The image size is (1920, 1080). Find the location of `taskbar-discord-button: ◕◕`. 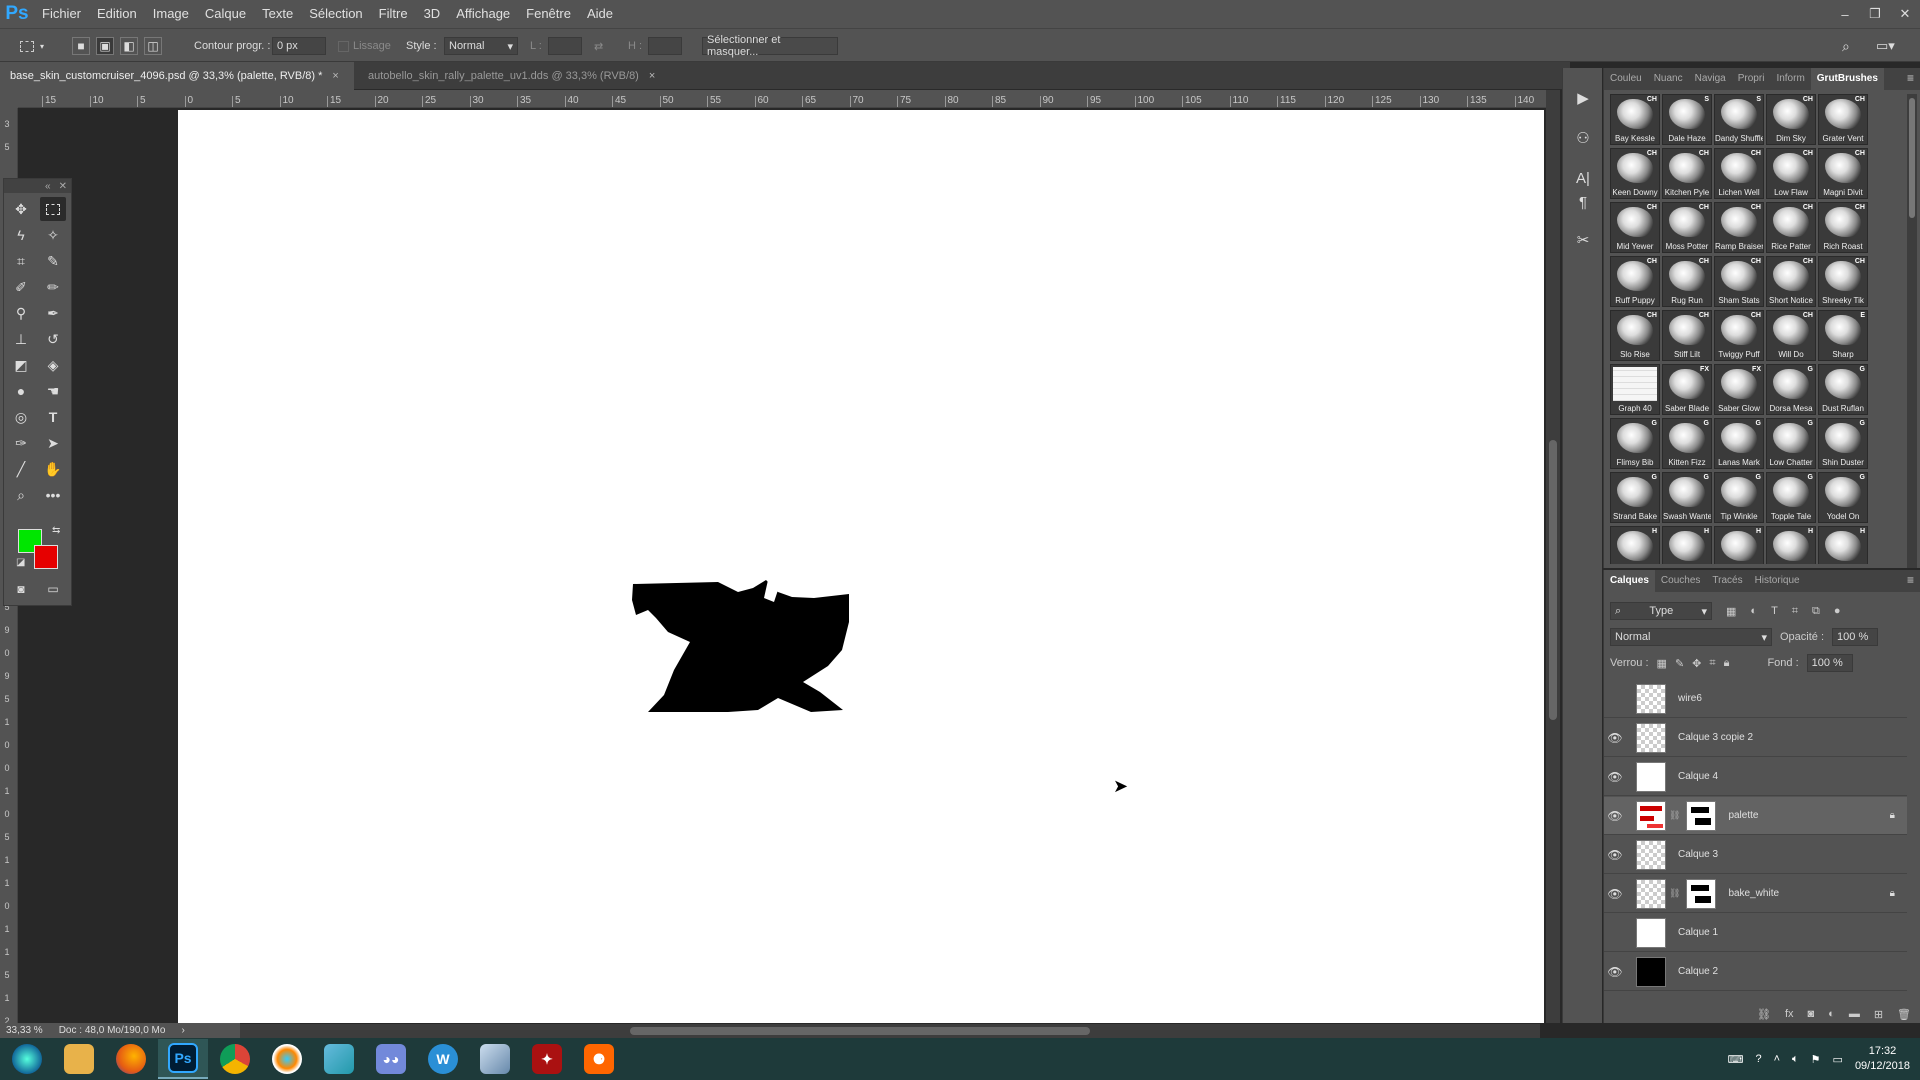

taskbar-discord-button: ◕◕ is located at coordinates (391, 1059).